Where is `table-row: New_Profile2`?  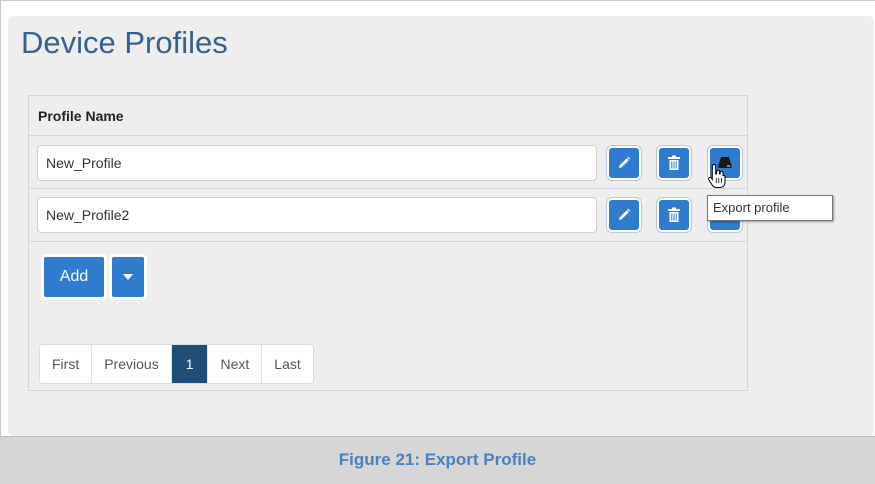
table-row: New_Profile2 is located at coordinates (388, 215).